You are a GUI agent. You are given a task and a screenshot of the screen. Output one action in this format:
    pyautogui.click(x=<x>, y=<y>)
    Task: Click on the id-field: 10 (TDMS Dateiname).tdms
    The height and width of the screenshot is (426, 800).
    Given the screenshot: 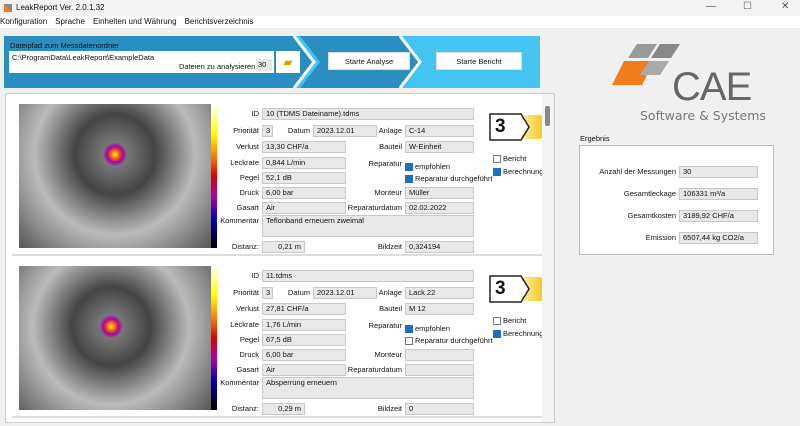 What is the action you would take?
    pyautogui.click(x=368, y=114)
    